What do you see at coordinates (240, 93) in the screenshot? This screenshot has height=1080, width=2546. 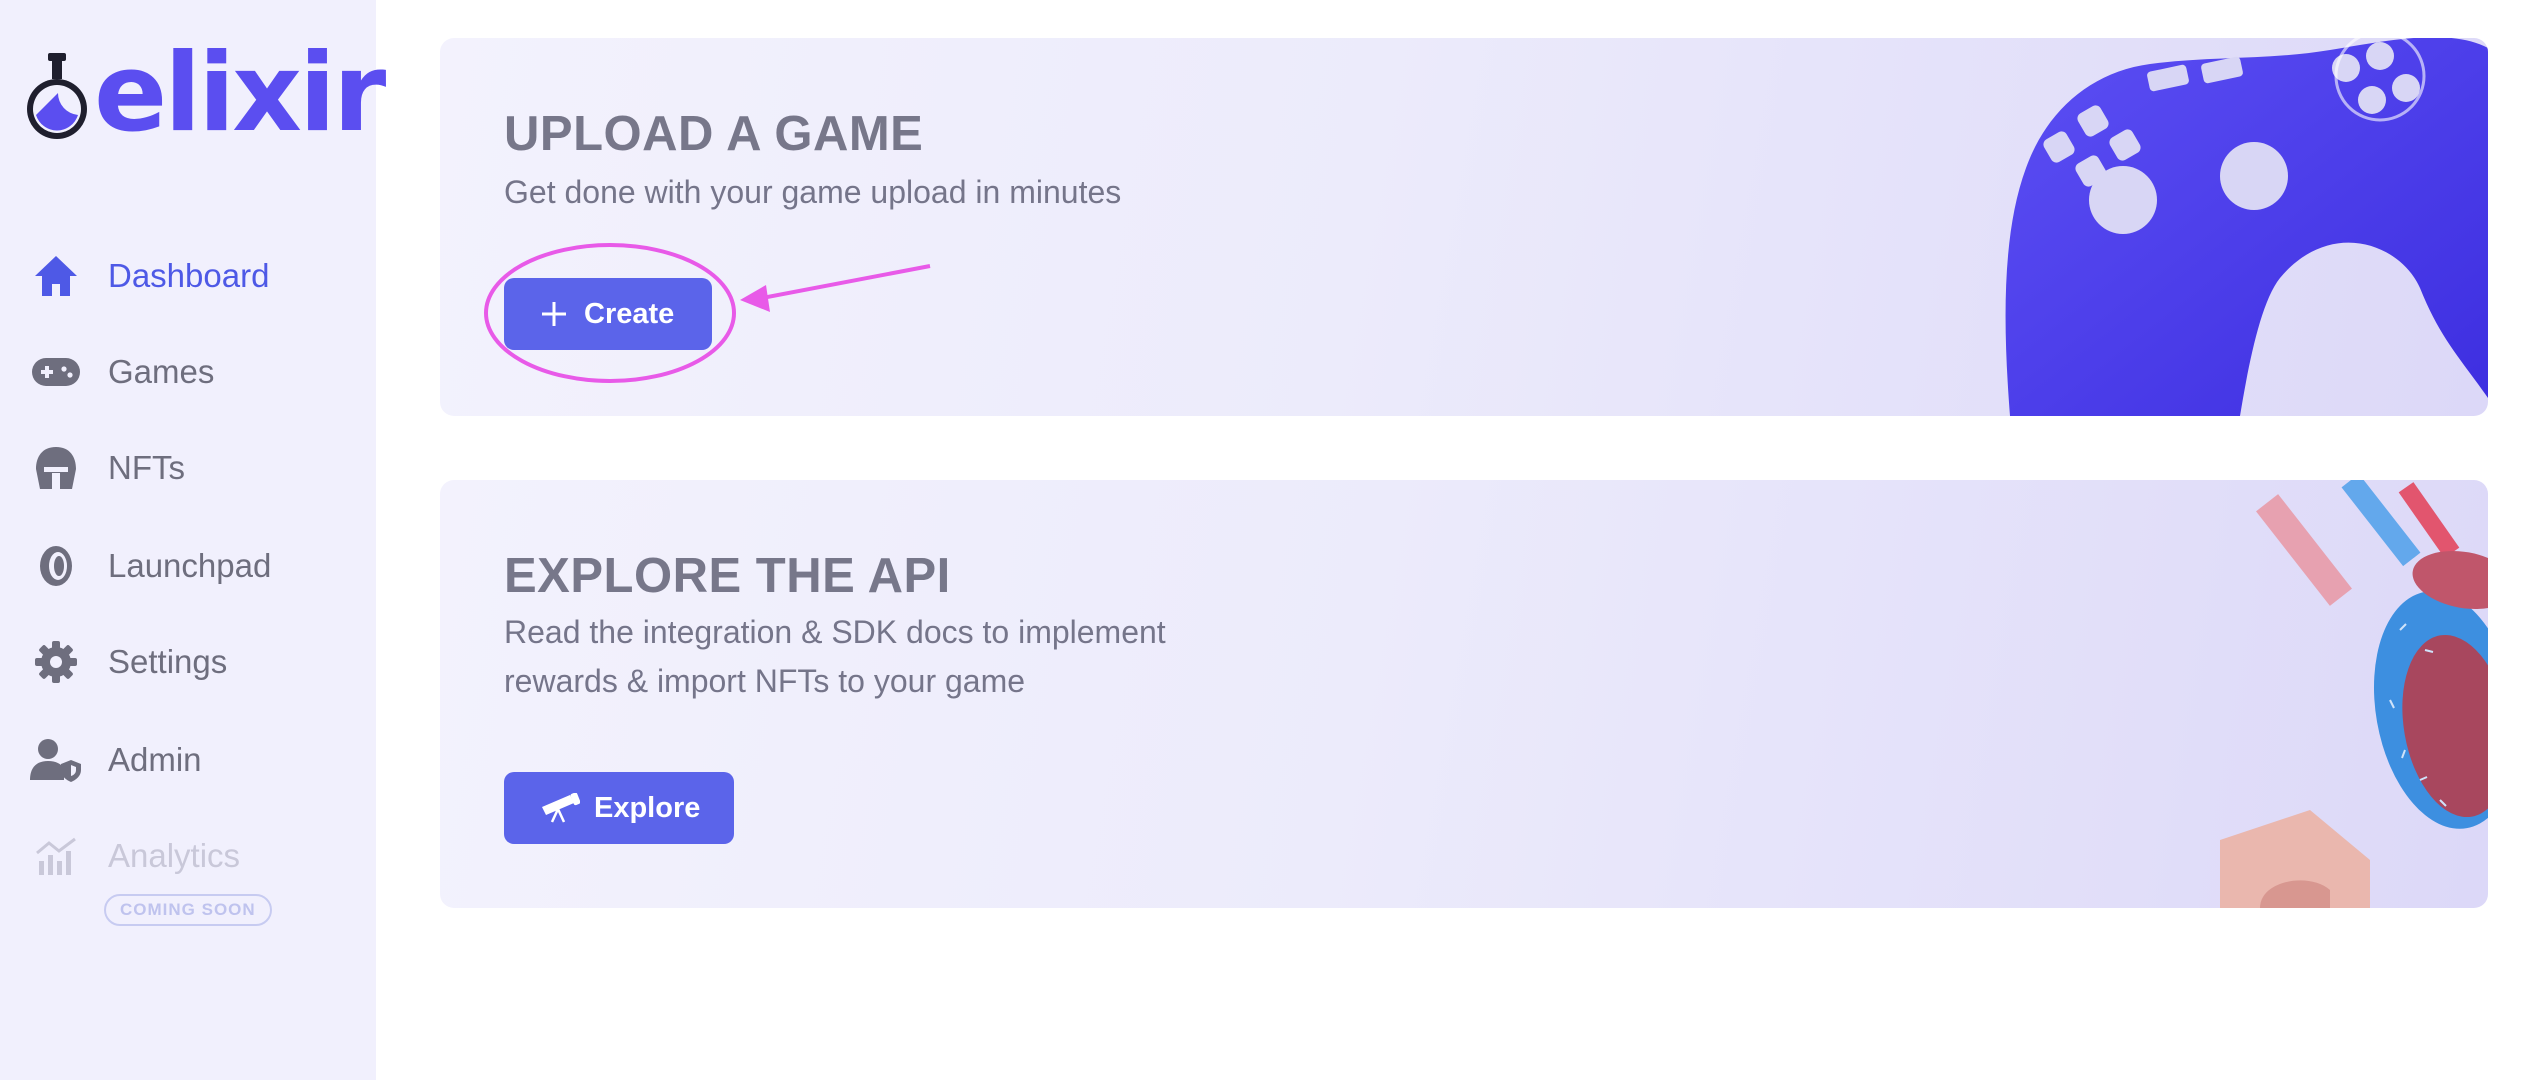 I see `brand-name: elixir` at bounding box center [240, 93].